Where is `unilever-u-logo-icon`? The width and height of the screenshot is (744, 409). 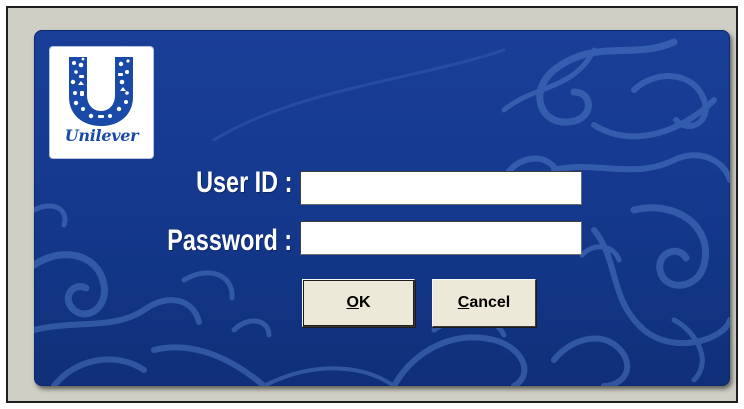
unilever-u-logo-icon is located at coordinates (101, 91).